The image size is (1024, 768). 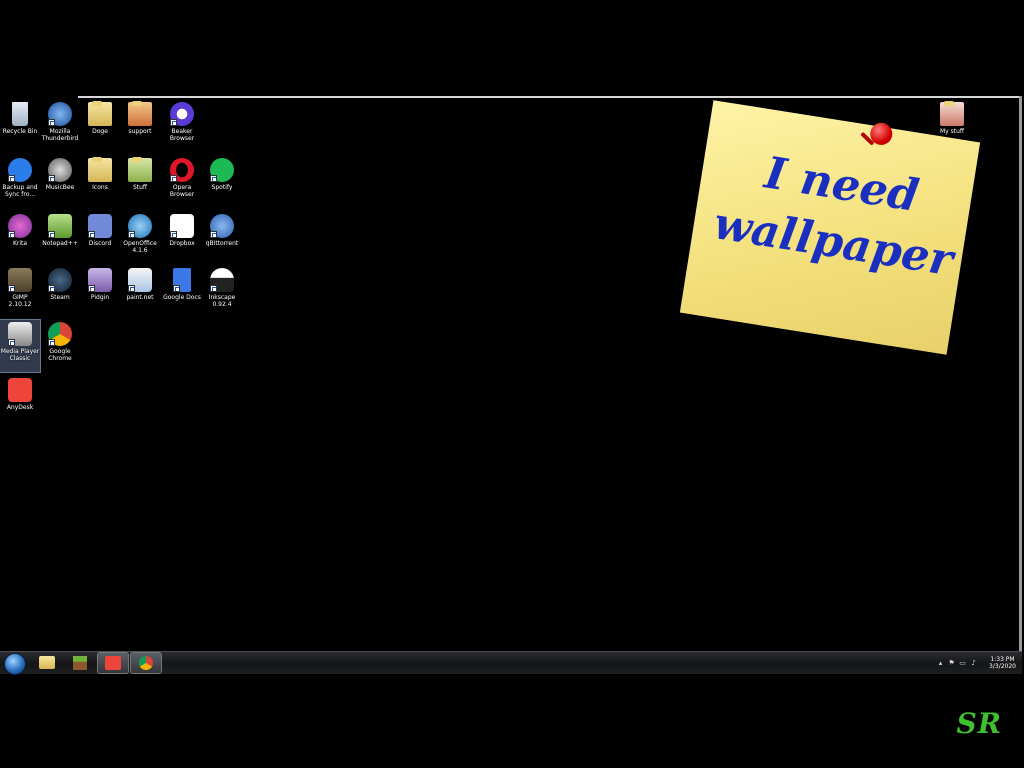 I want to click on desktop-icon-inkscape: Inkscape 0.92.4, so click(x=222, y=292).